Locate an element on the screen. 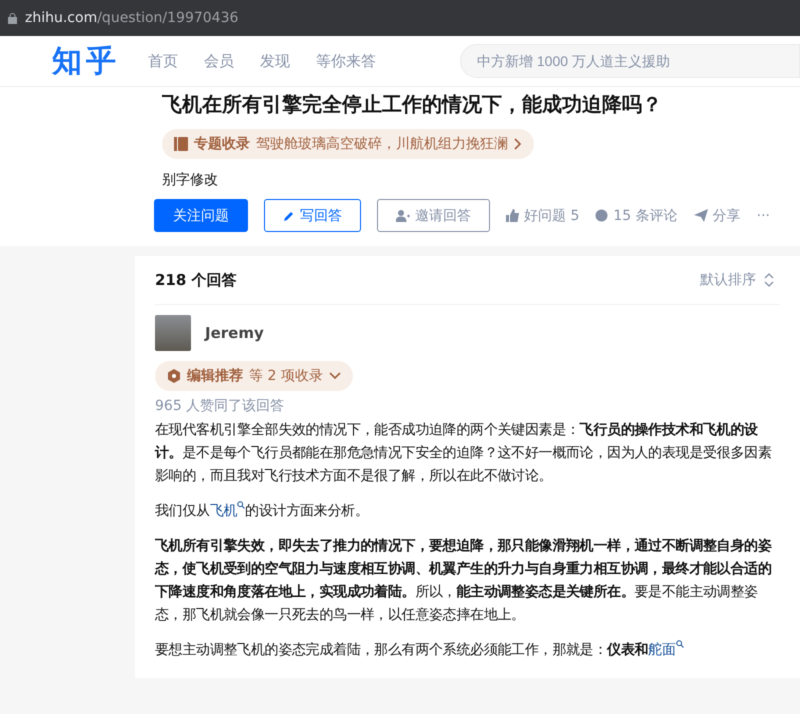 The image size is (800, 714). topic-tag: 专题收录 驾驶舱玻璃高空破碎，川航机组力挽狂澜 is located at coordinates (348, 144).